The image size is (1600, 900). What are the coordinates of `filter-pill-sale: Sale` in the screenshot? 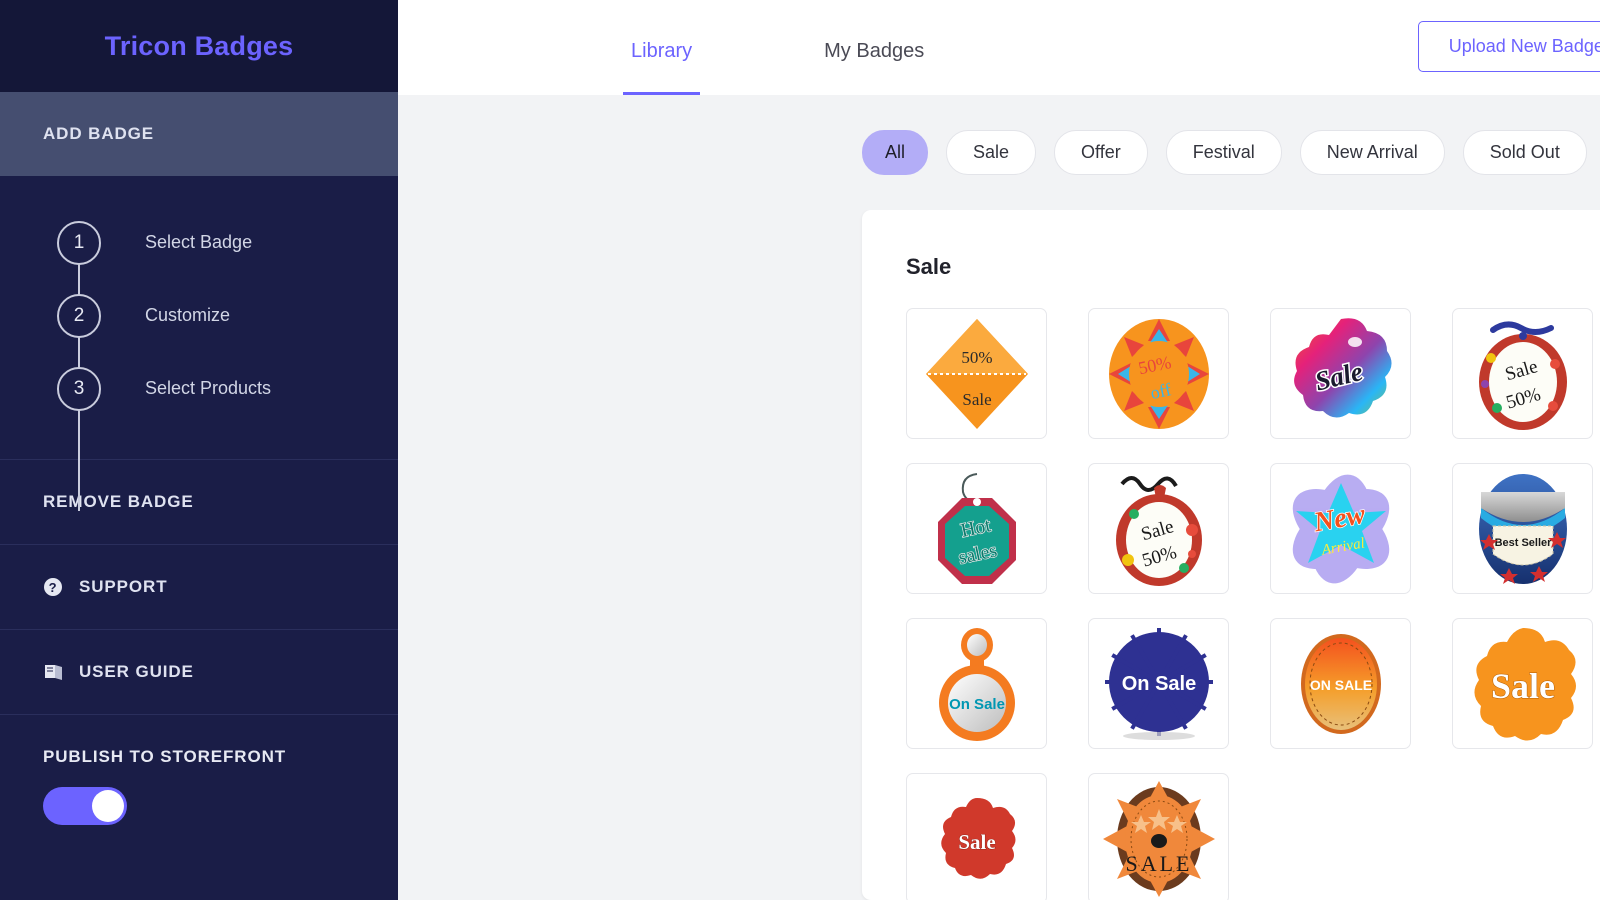 It's located at (991, 152).